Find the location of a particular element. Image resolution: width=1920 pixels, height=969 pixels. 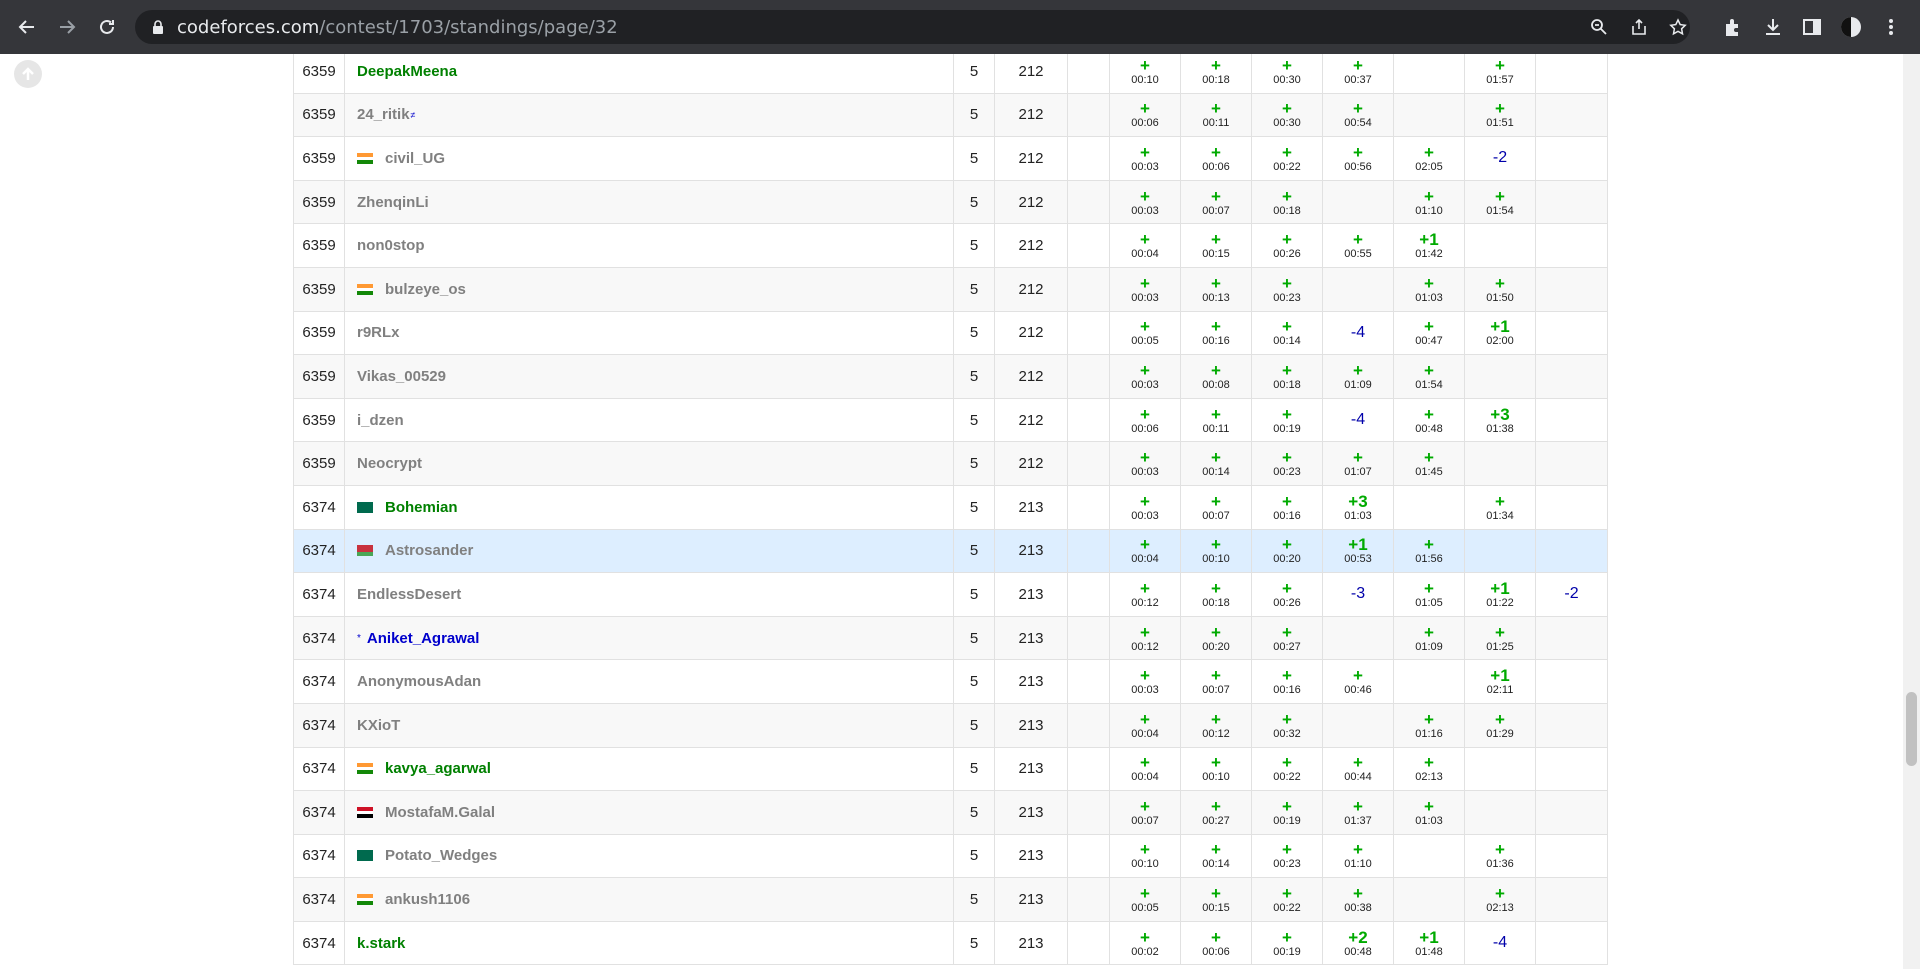

participant-handle-link: bulzeye_os is located at coordinates (425, 289).